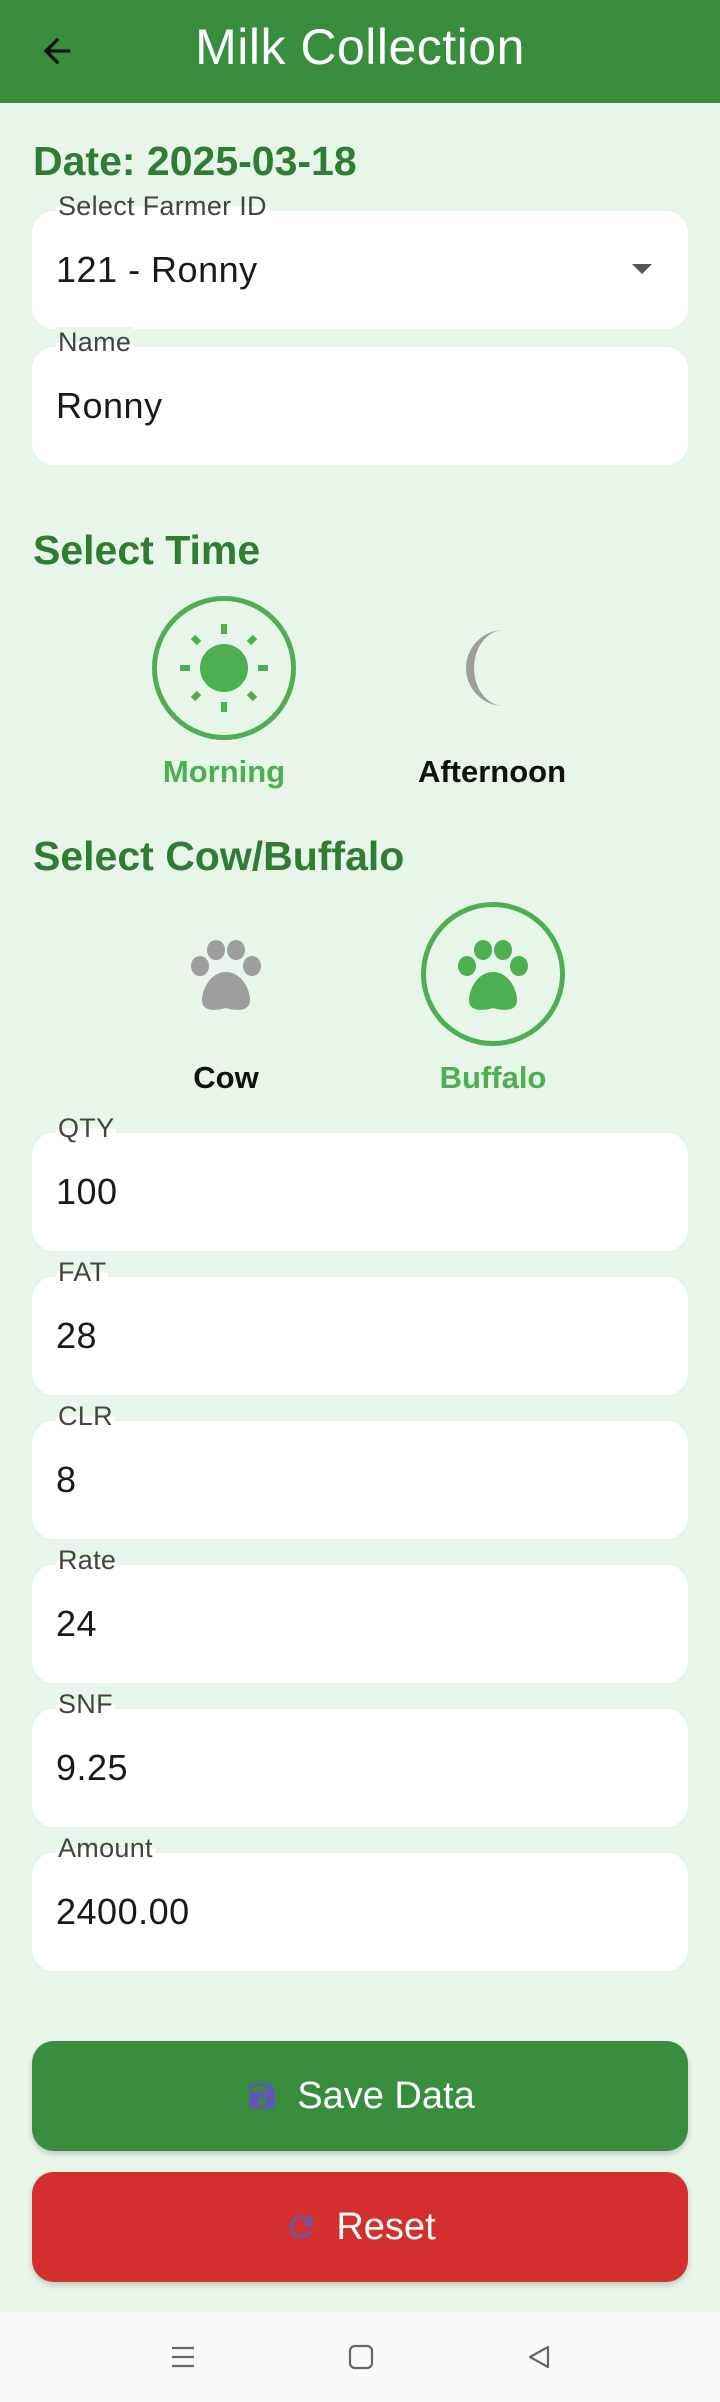 The image size is (720, 2402). I want to click on fat-label: FAT, so click(82, 1272).